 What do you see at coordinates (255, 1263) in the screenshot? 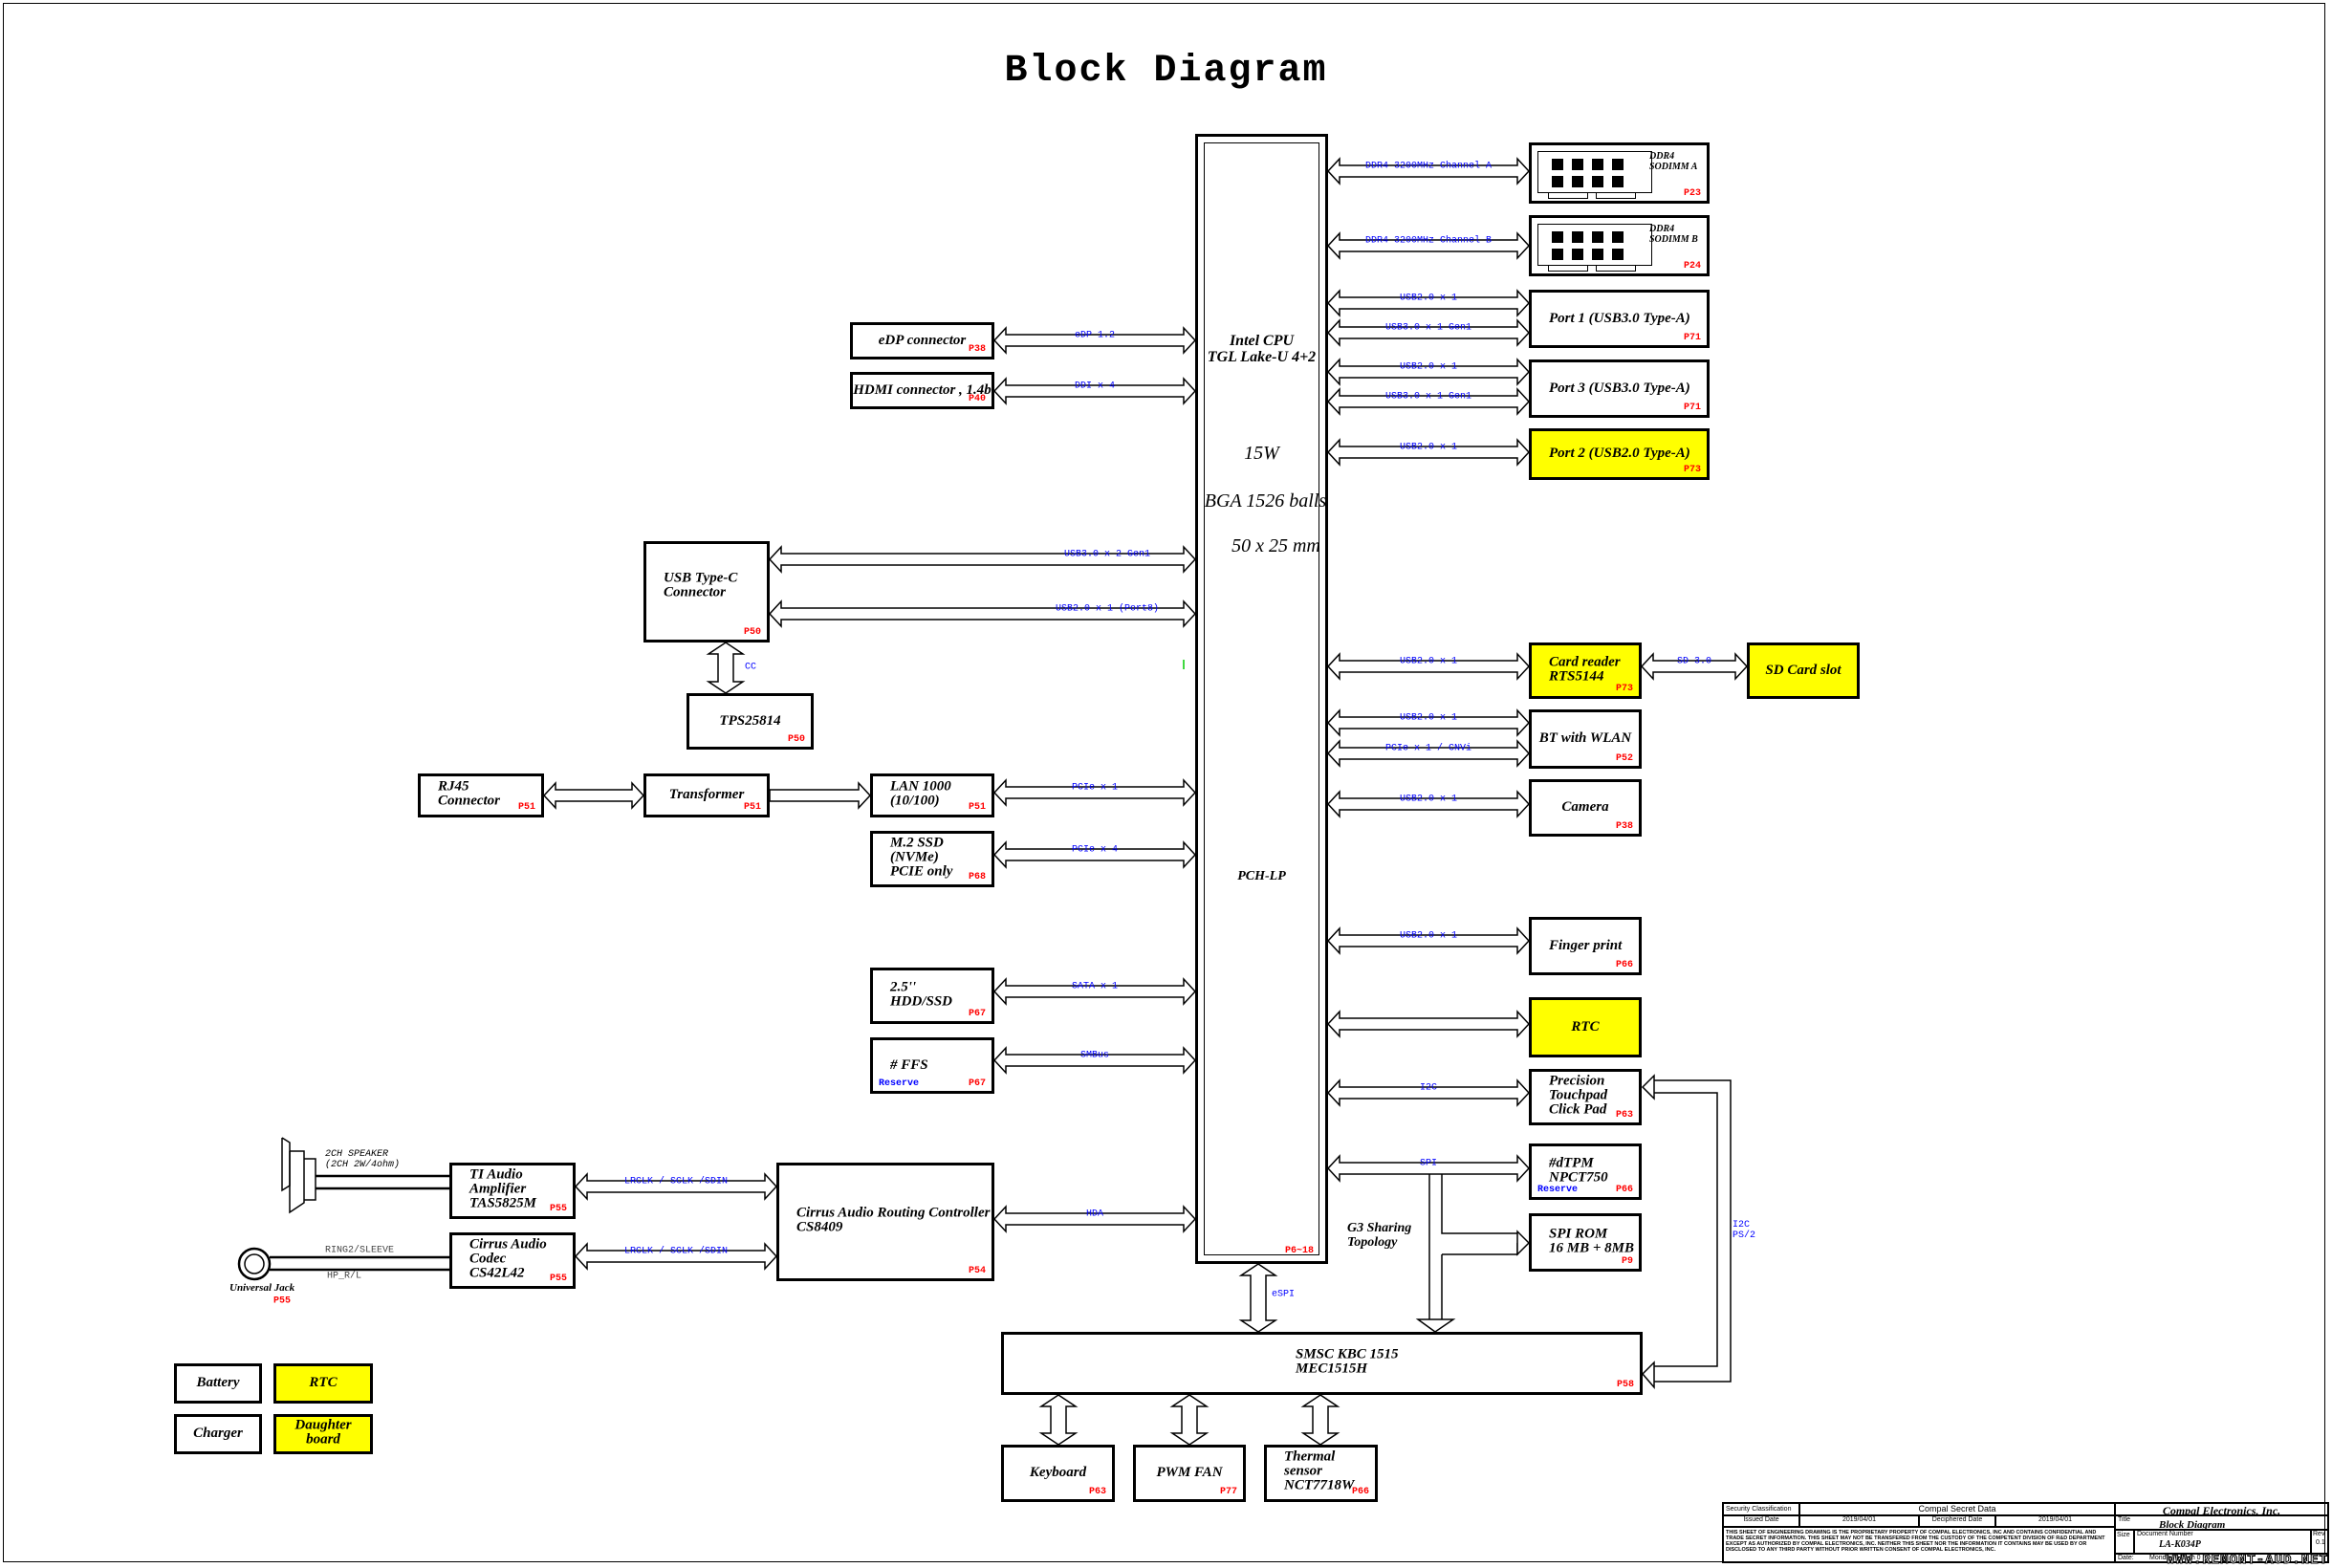
I see `audio-jack-icon` at bounding box center [255, 1263].